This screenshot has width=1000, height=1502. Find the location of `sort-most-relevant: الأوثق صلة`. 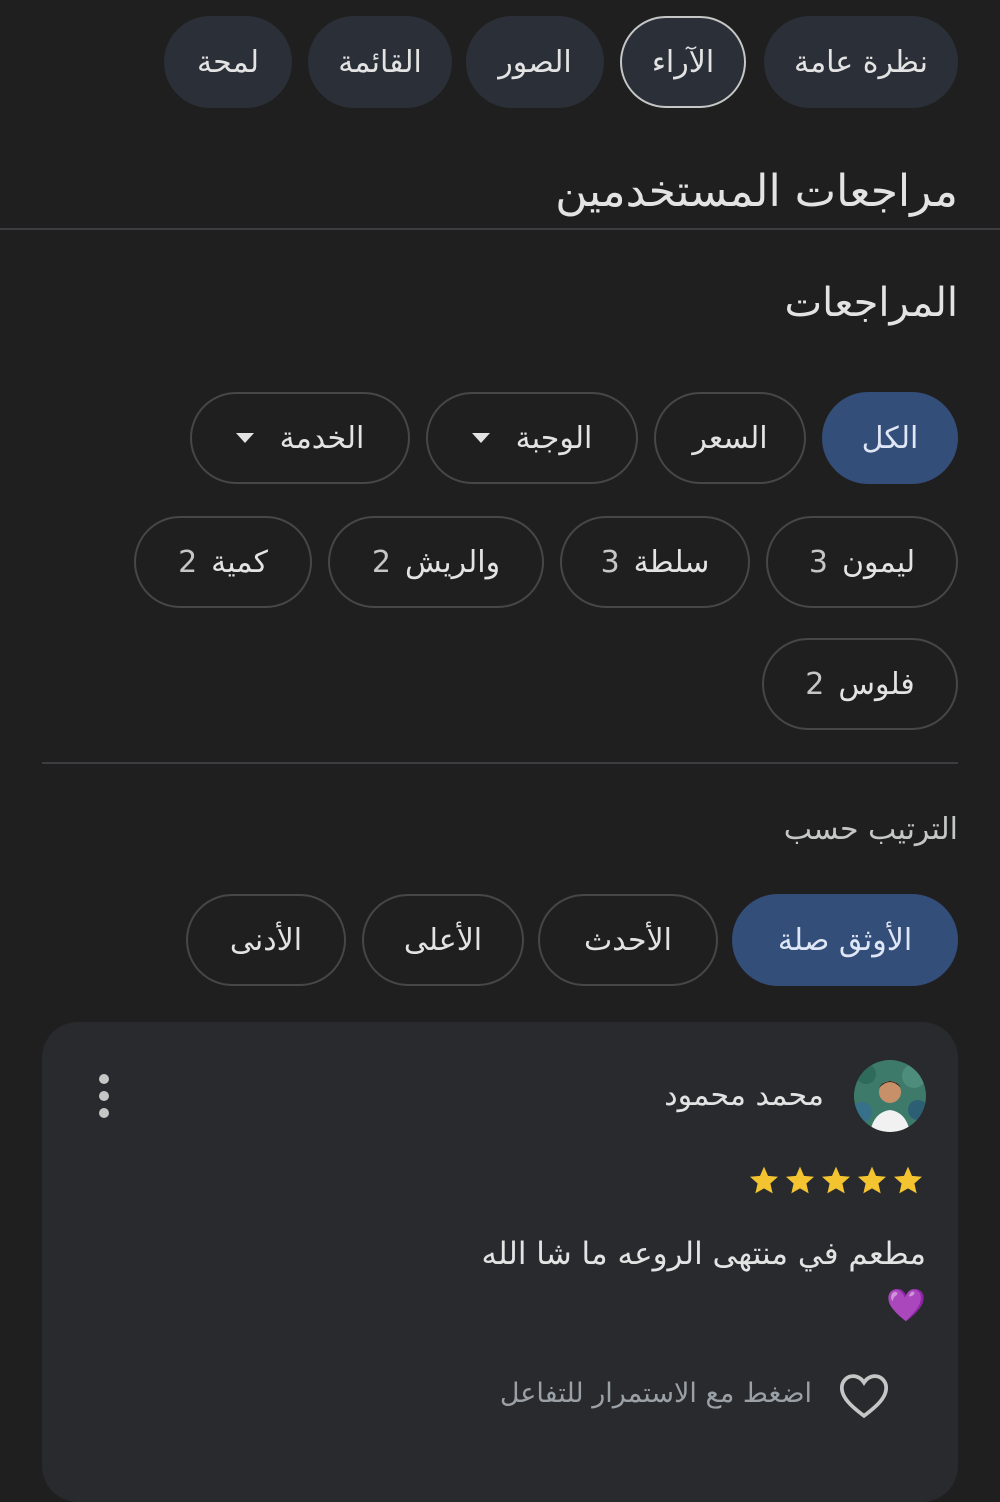

sort-most-relevant: الأوثق صلة is located at coordinates (845, 940).